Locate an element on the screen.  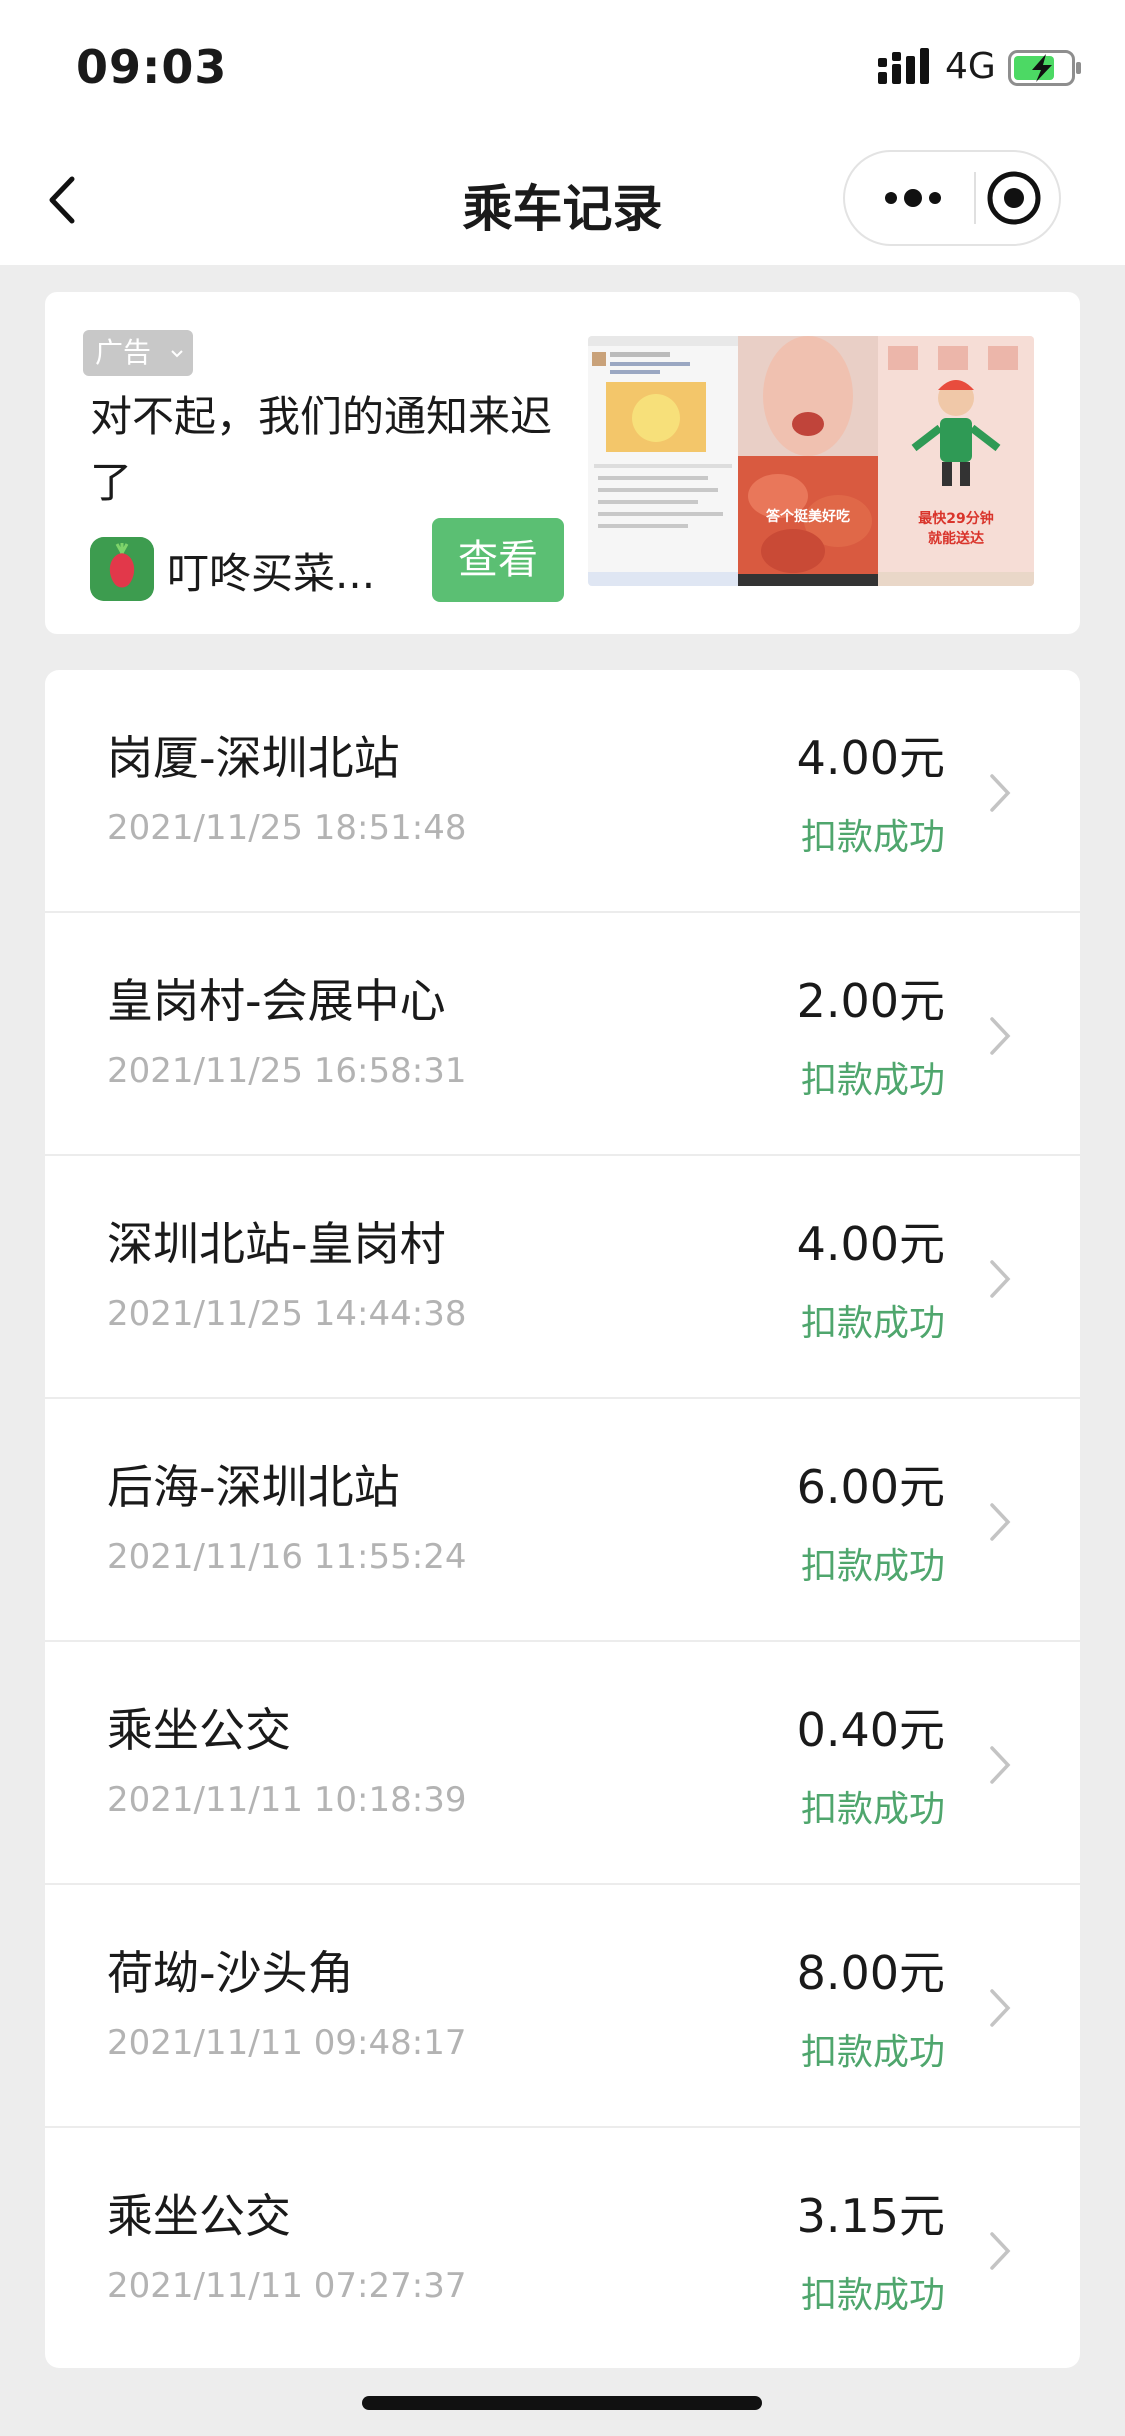
record-route: 岗厦-深圳北站 is located at coordinates (253, 758).